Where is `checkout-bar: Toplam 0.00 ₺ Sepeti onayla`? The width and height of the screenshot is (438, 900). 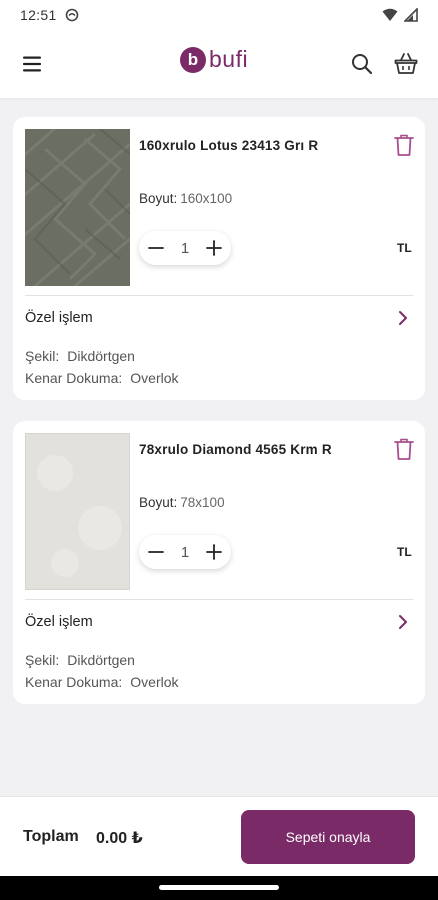
checkout-bar: Toplam 0.00 ₺ Sepeti onayla is located at coordinates (219, 836).